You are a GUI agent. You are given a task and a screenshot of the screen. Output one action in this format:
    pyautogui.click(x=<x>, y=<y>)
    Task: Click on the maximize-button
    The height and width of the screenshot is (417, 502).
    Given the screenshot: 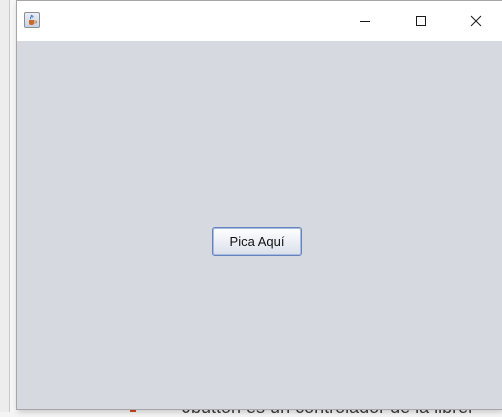 What is the action you would take?
    pyautogui.click(x=421, y=21)
    